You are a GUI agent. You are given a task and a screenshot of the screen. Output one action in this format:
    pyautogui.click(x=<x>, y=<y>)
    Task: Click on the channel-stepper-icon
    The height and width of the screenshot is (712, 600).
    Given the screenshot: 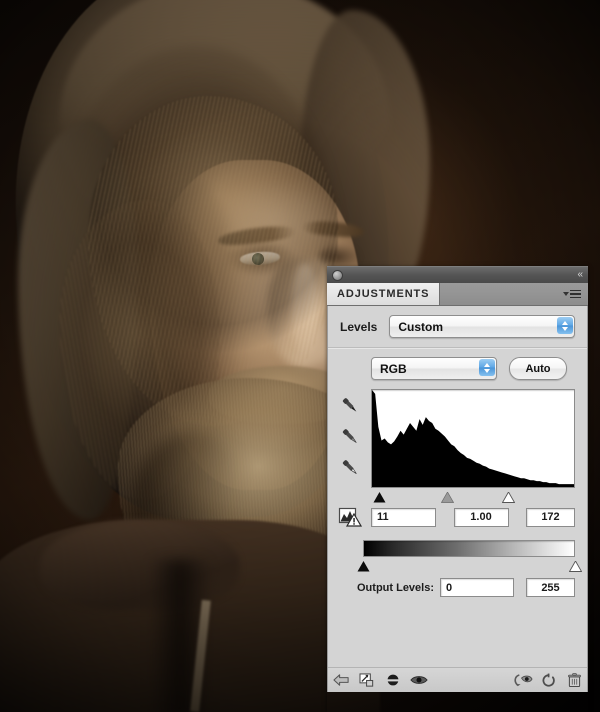 What is the action you would take?
    pyautogui.click(x=487, y=367)
    